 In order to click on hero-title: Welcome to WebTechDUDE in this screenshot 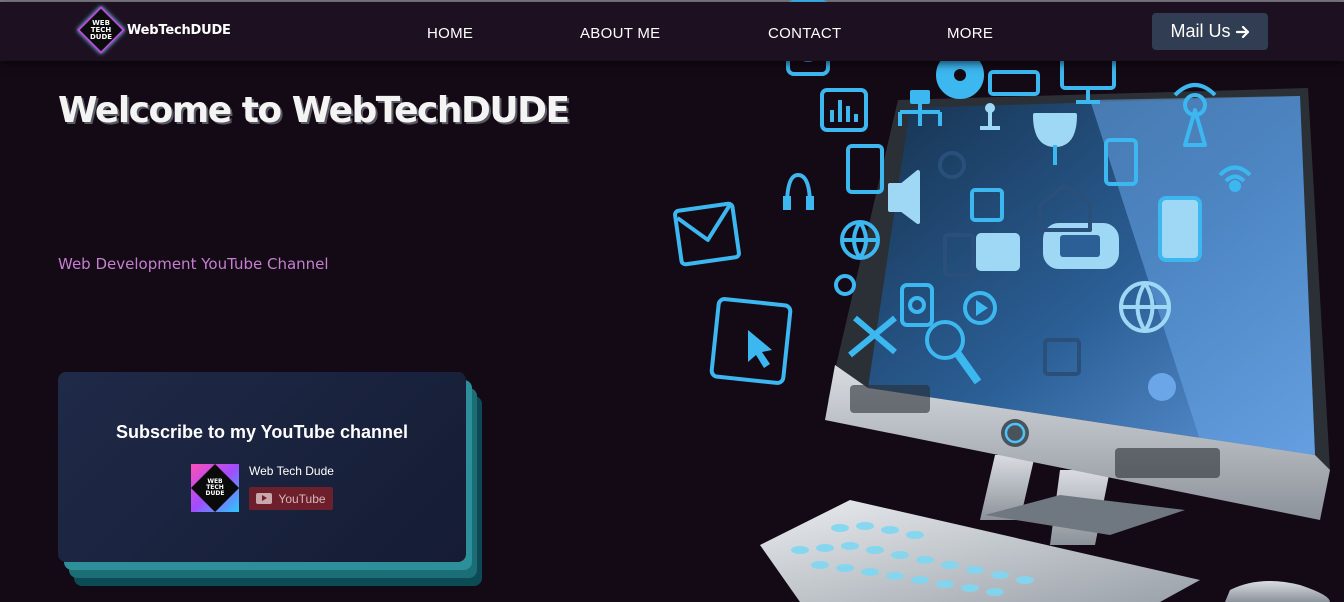, I will do `click(314, 110)`.